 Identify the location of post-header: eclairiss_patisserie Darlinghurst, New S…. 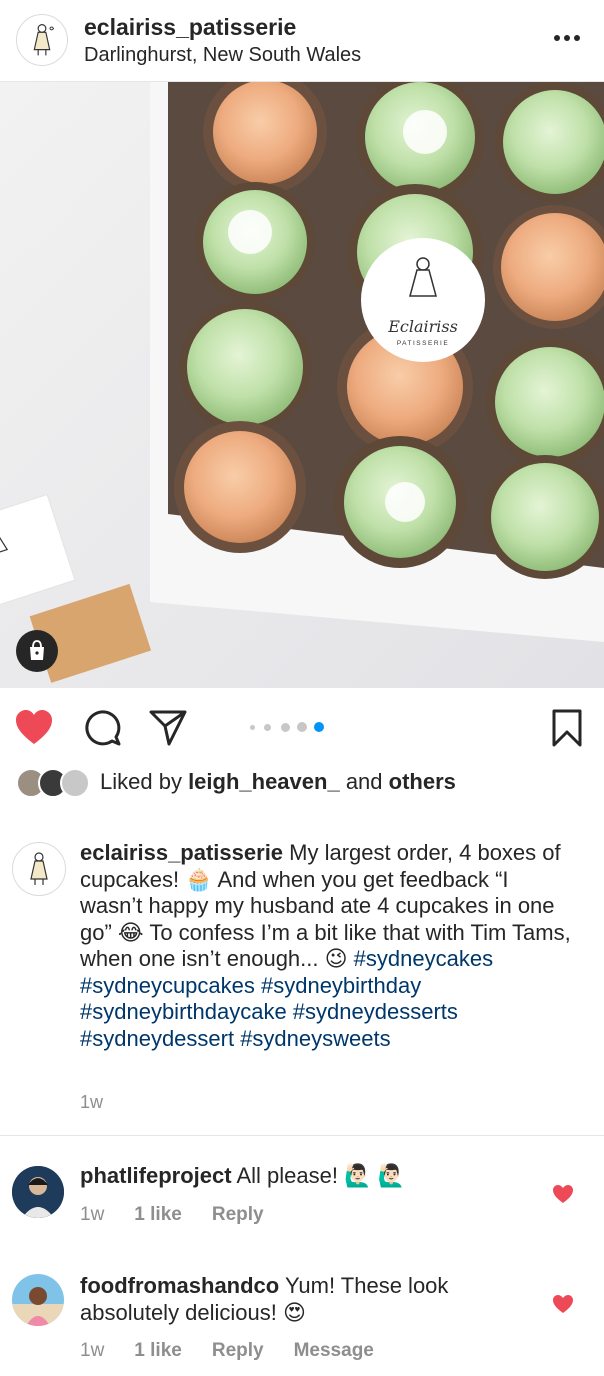
(302, 41).